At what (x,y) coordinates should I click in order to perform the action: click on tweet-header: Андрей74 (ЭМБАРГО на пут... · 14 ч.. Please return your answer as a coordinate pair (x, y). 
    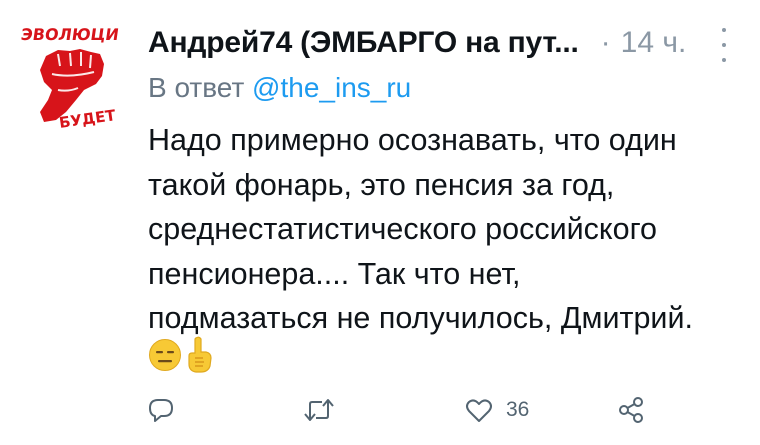
    Looking at the image, I should click on (448, 43).